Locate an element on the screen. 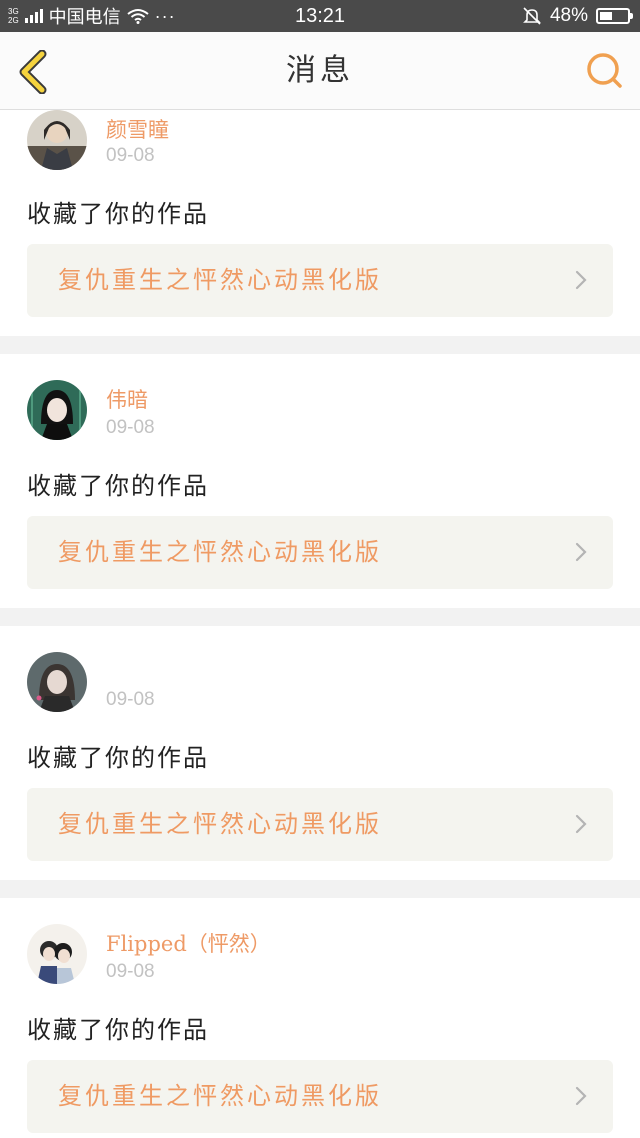 The width and height of the screenshot is (640, 1138). search-button is located at coordinates (605, 71).